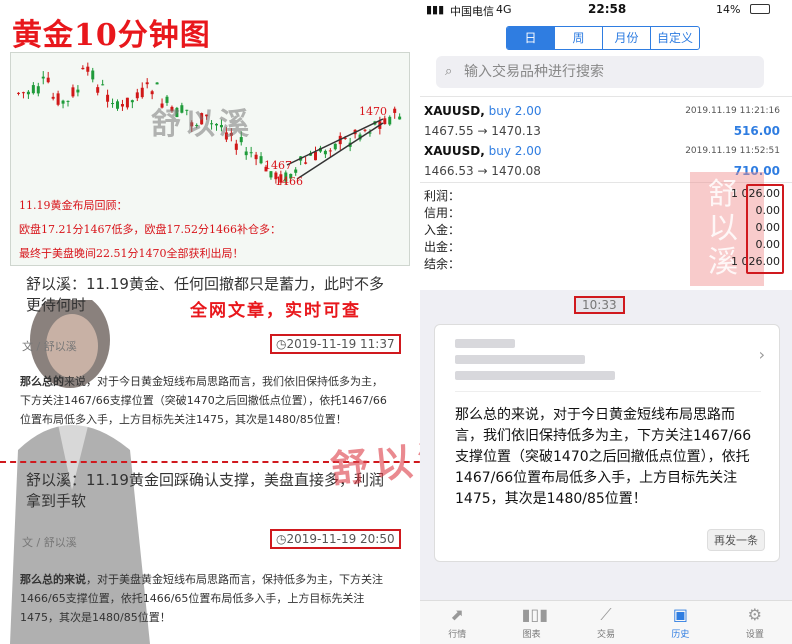 This screenshot has height=644, width=792. Describe the element at coordinates (736, 540) in the screenshot. I see `send-again-button: 再发一条` at that location.